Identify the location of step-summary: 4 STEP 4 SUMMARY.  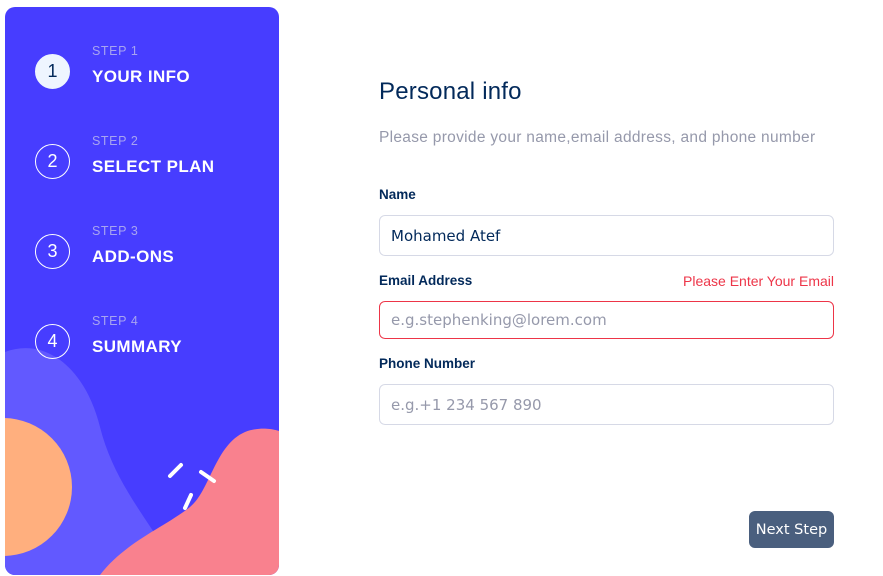
(150, 342).